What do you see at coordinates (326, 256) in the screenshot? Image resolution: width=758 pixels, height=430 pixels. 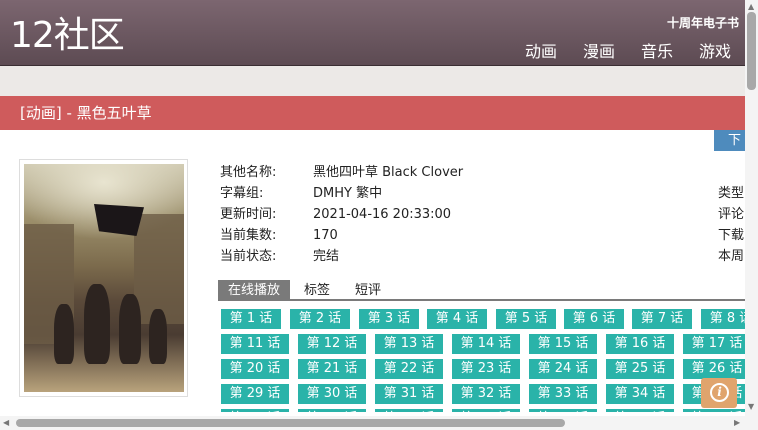 I see `detail-value: 完结` at bounding box center [326, 256].